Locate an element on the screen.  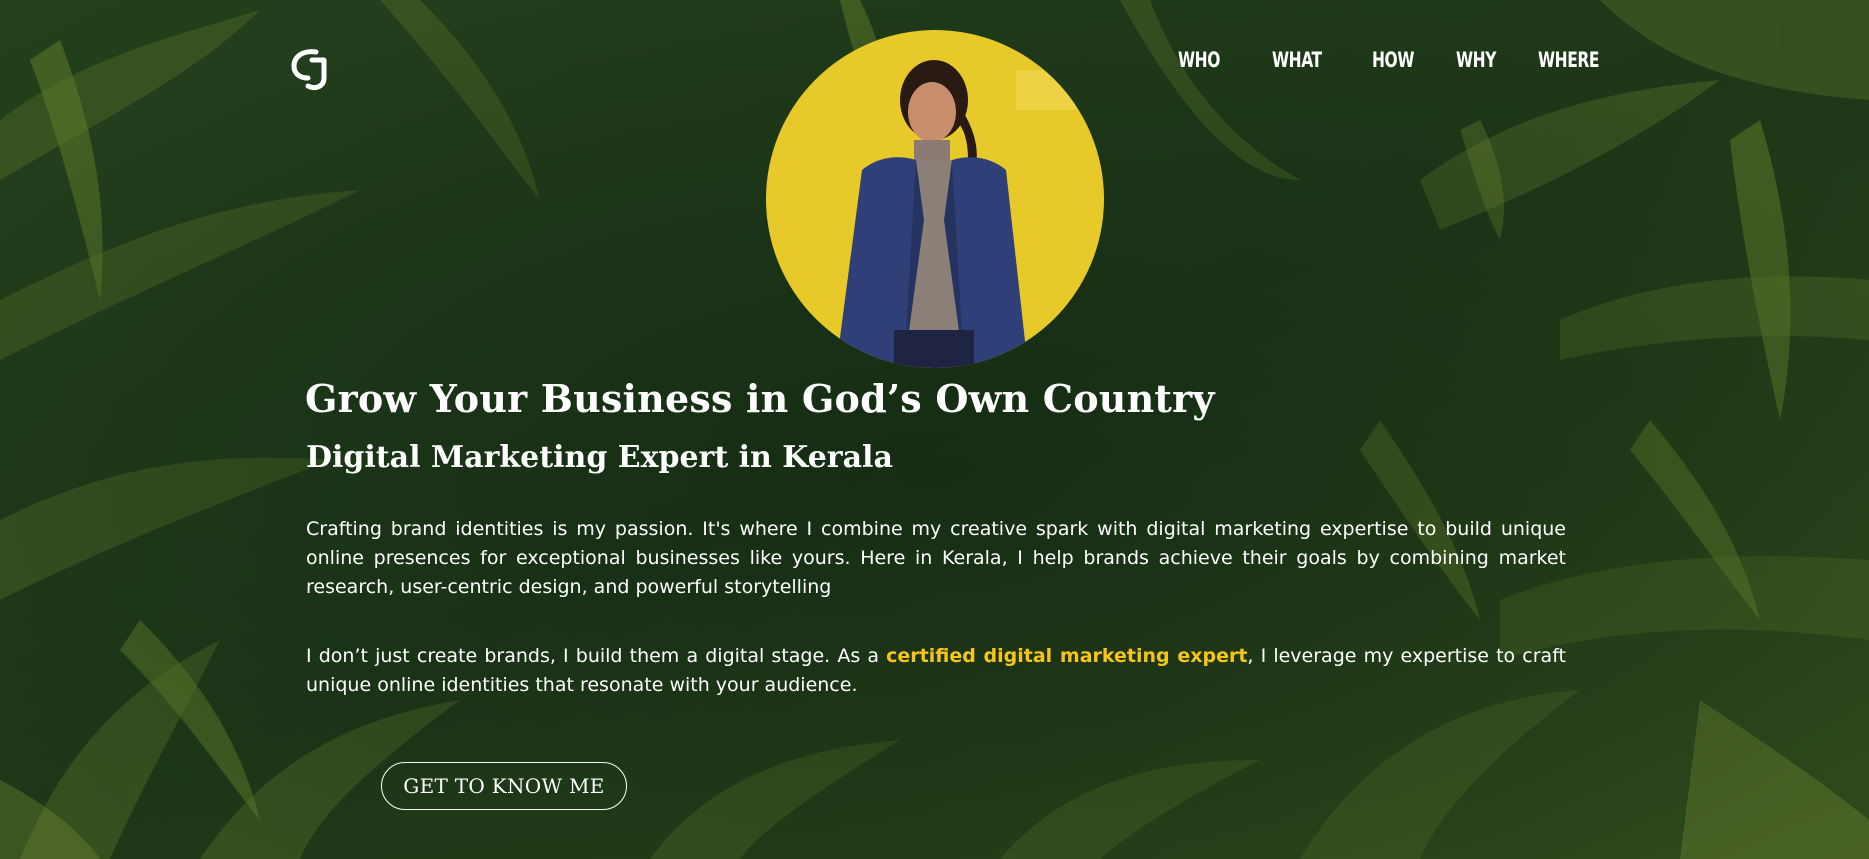
nav-item-why: WHY is located at coordinates (1476, 60).